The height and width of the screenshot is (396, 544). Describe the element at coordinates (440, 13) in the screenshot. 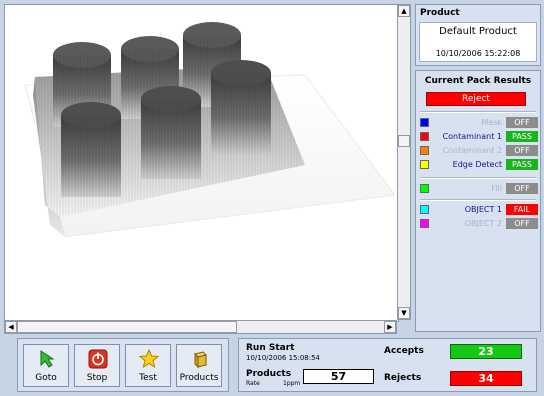

I see `product-title: Product` at that location.